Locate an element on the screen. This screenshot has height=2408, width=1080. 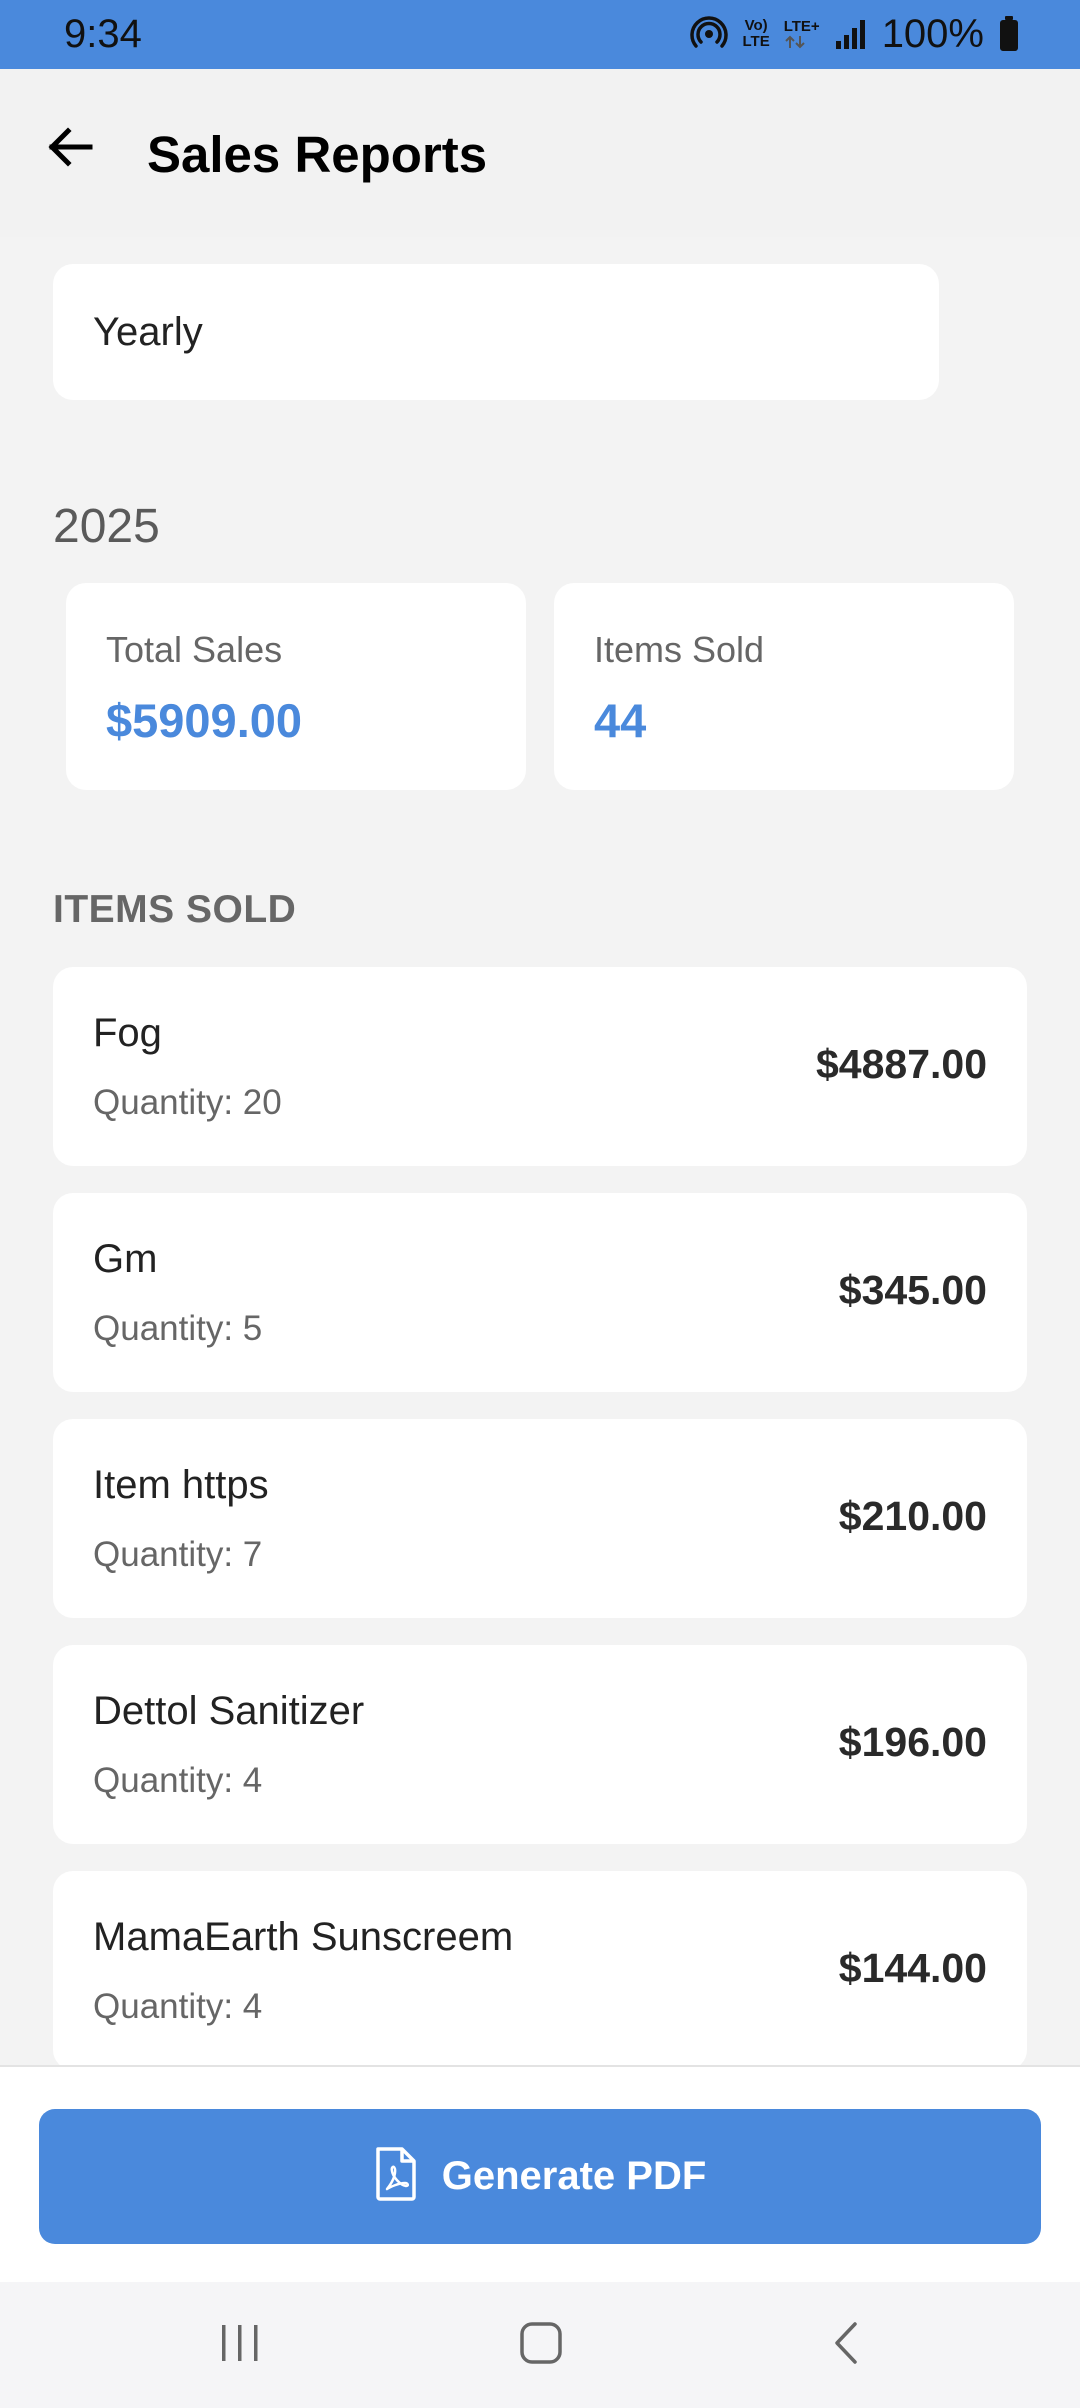
back-icon is located at coordinates (846, 2345).